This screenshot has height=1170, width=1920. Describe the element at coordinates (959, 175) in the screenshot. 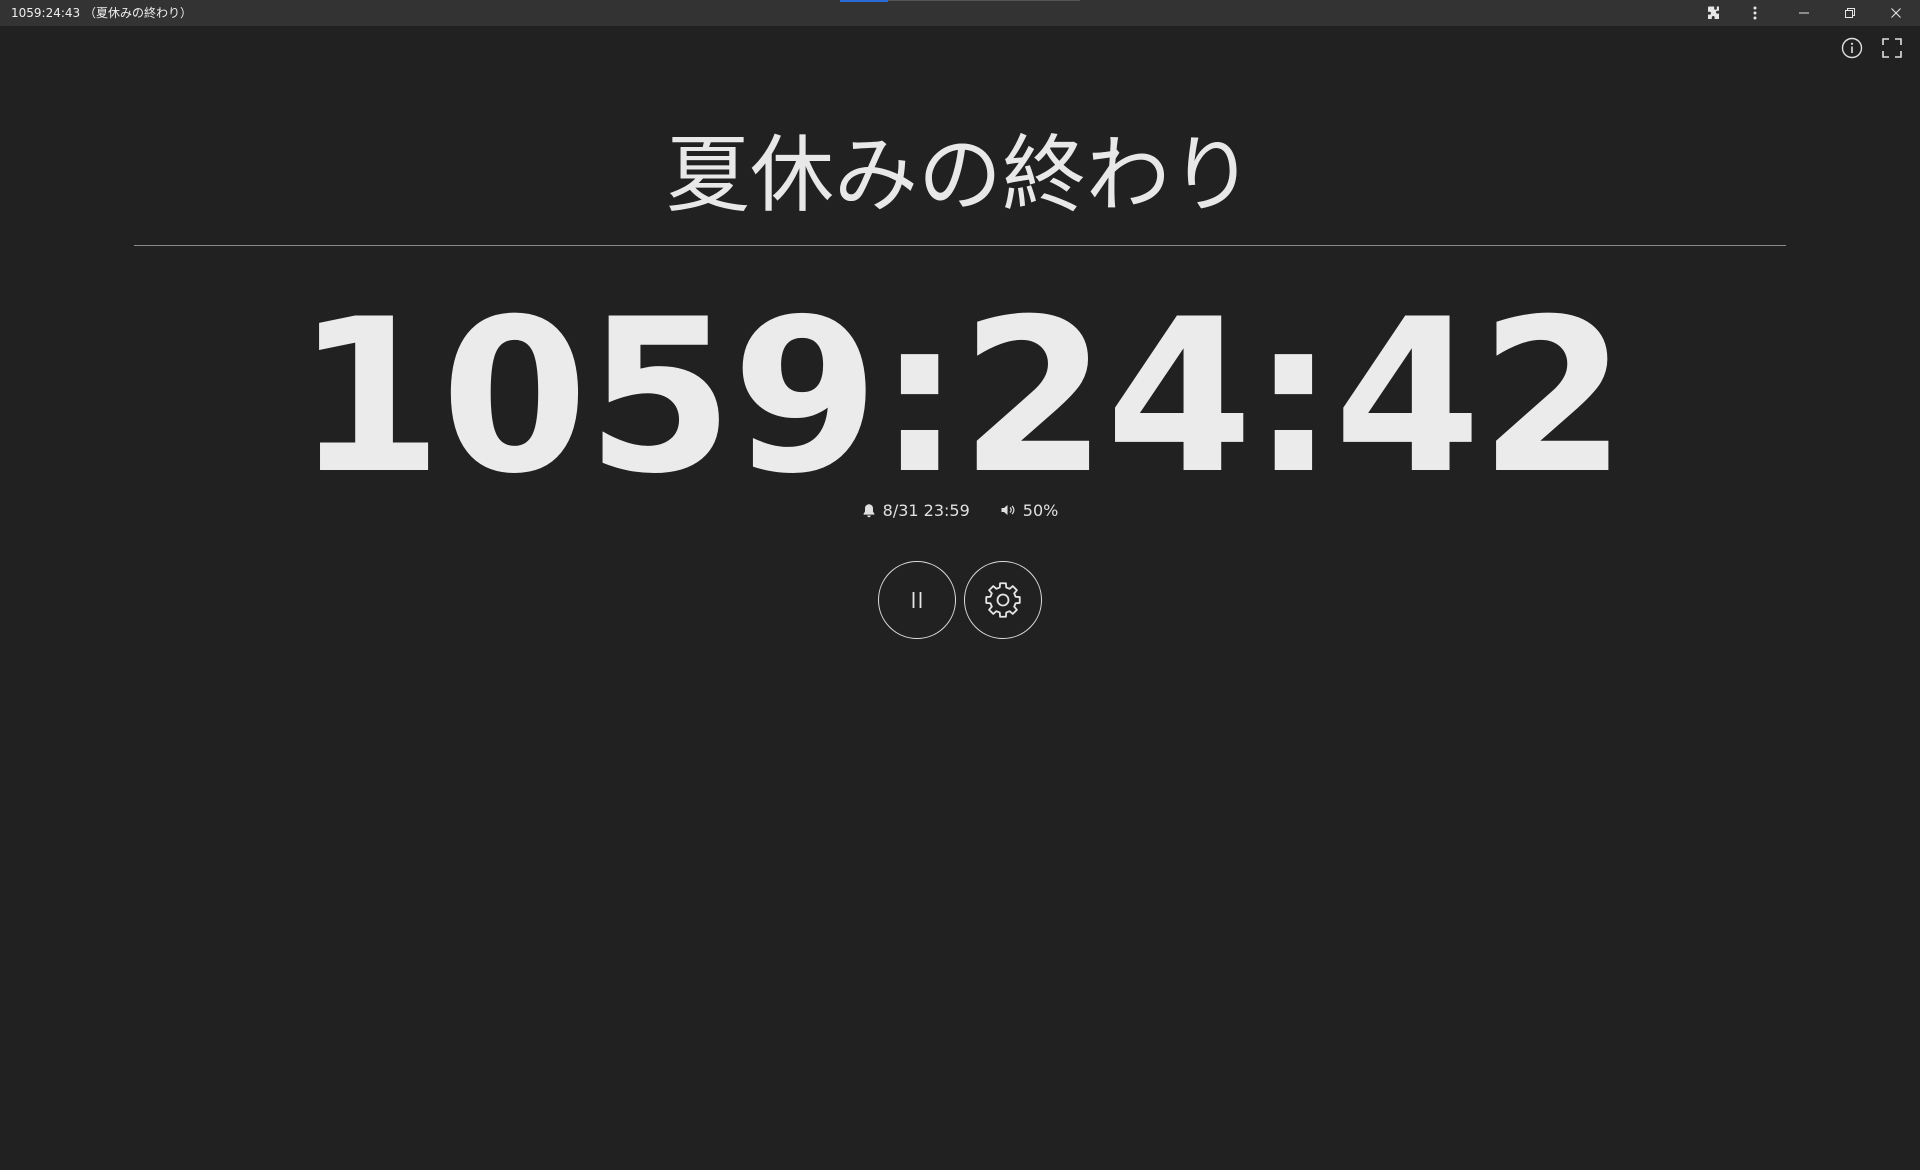

I see `event-title: 夏休みの終わり` at that location.